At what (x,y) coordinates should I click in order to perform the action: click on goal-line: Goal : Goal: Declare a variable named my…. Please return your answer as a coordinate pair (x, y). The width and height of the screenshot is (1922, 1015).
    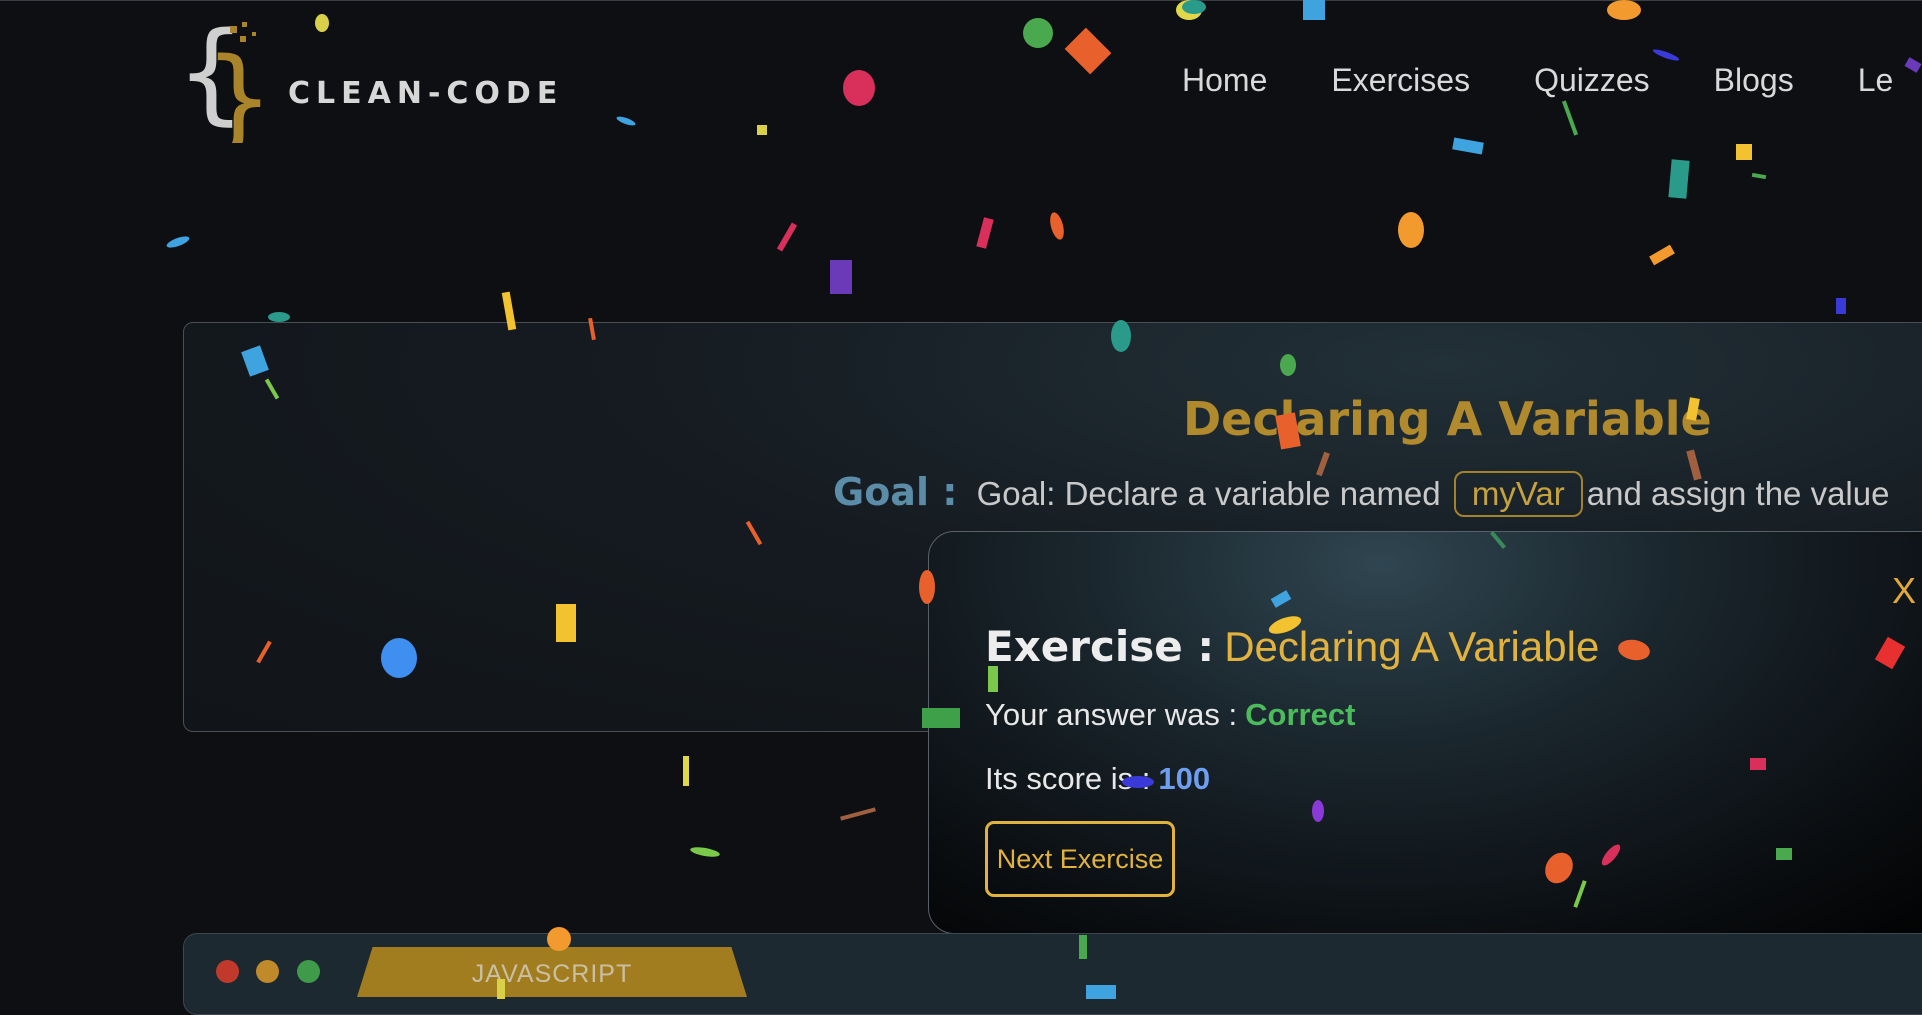
    Looking at the image, I should click on (1361, 493).